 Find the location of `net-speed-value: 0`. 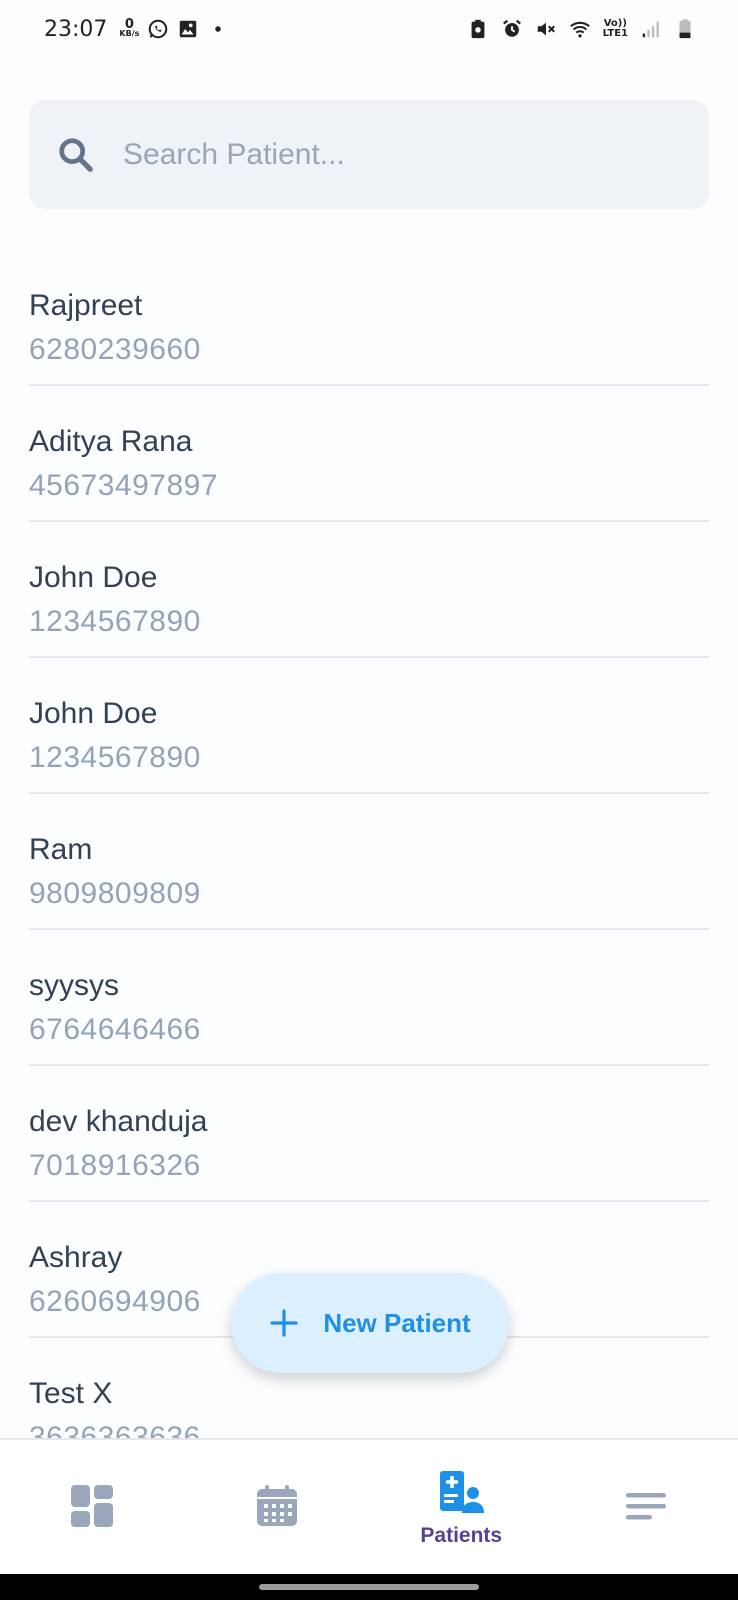

net-speed-value: 0 is located at coordinates (129, 24).